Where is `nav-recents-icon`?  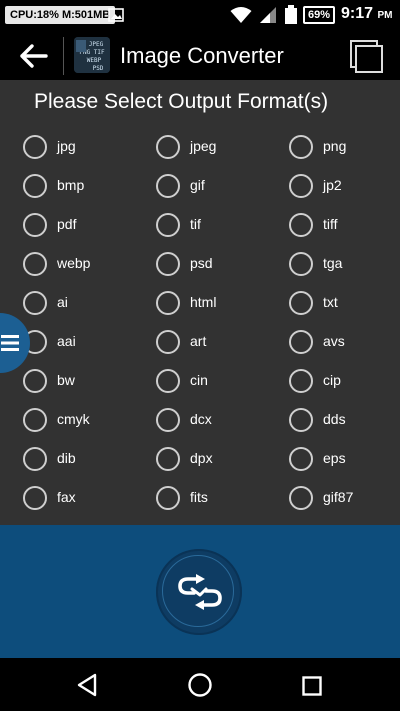
nav-recents-icon is located at coordinates (312, 686).